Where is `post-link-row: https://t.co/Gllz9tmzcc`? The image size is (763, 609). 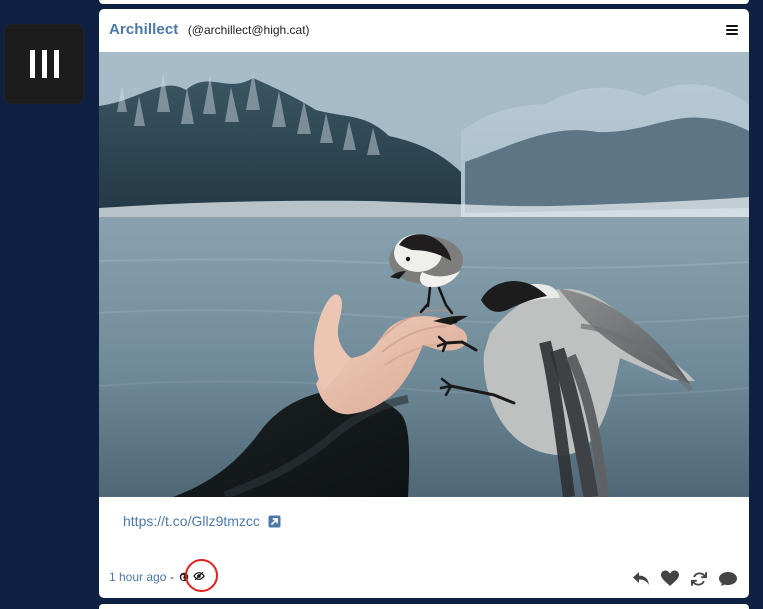
post-link-row: https://t.co/Gllz9tmzcc is located at coordinates (202, 522).